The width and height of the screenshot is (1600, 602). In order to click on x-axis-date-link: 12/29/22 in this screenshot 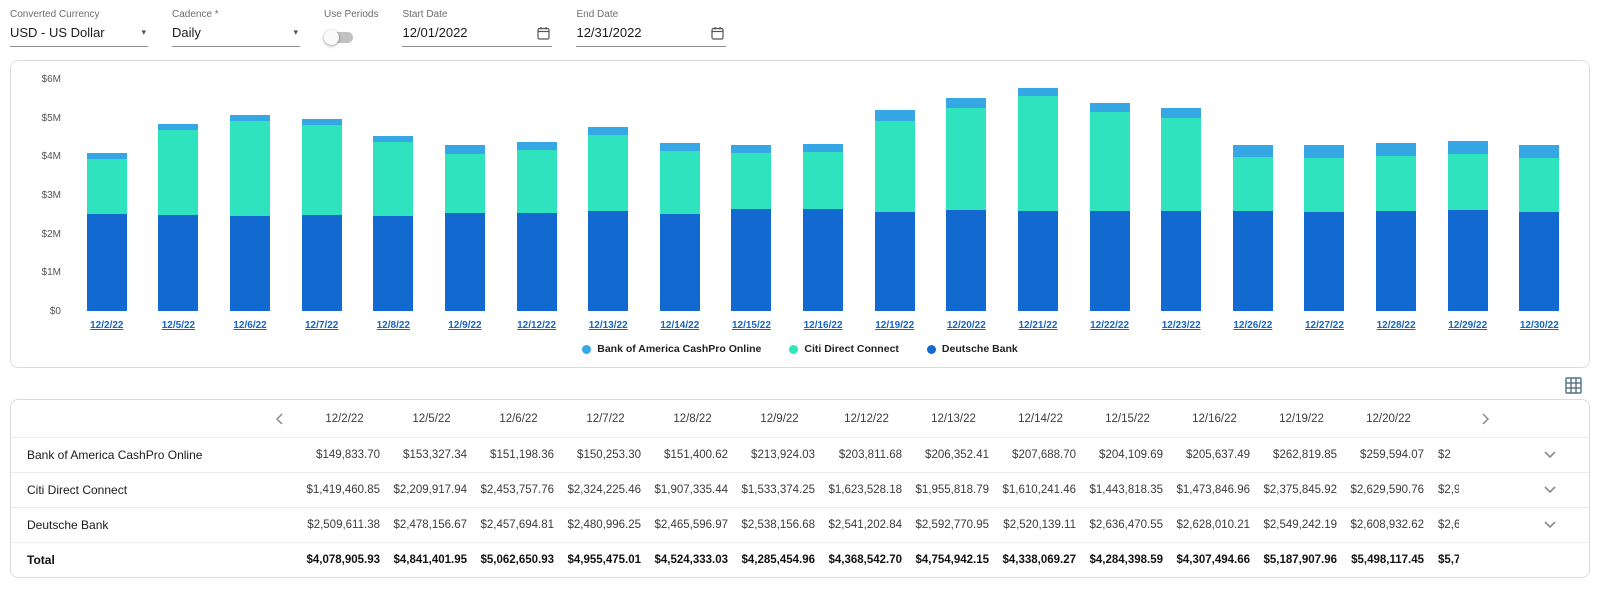, I will do `click(1467, 325)`.